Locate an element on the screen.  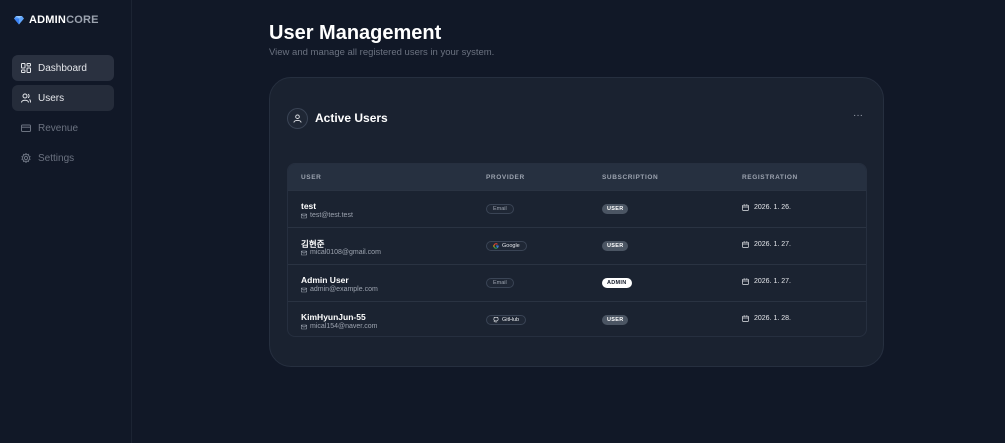
sidebar-item-settings: Settings is located at coordinates (63, 158).